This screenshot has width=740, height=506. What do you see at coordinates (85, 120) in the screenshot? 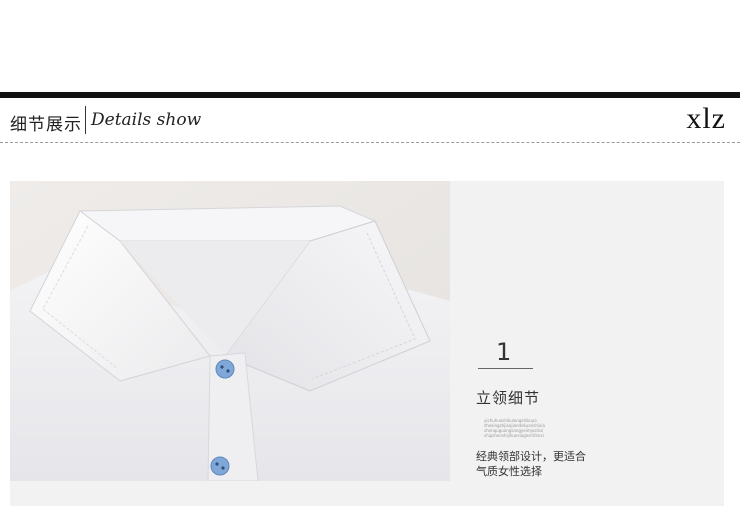
I see `title-separator` at bounding box center [85, 120].